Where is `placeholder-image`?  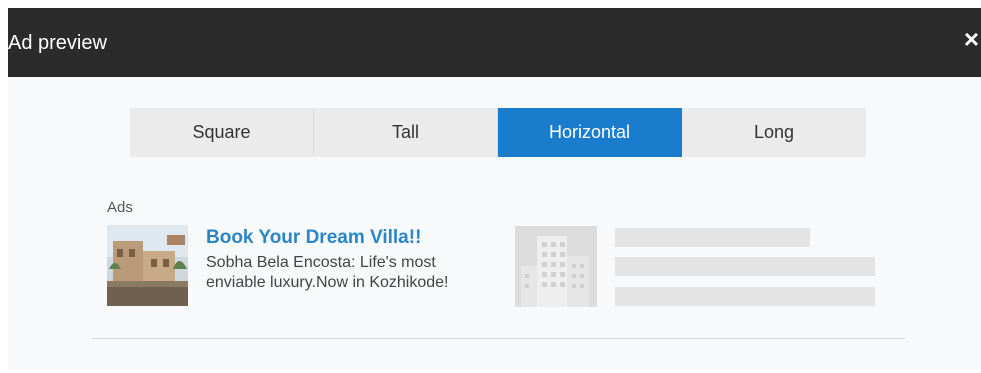
placeholder-image is located at coordinates (556, 266).